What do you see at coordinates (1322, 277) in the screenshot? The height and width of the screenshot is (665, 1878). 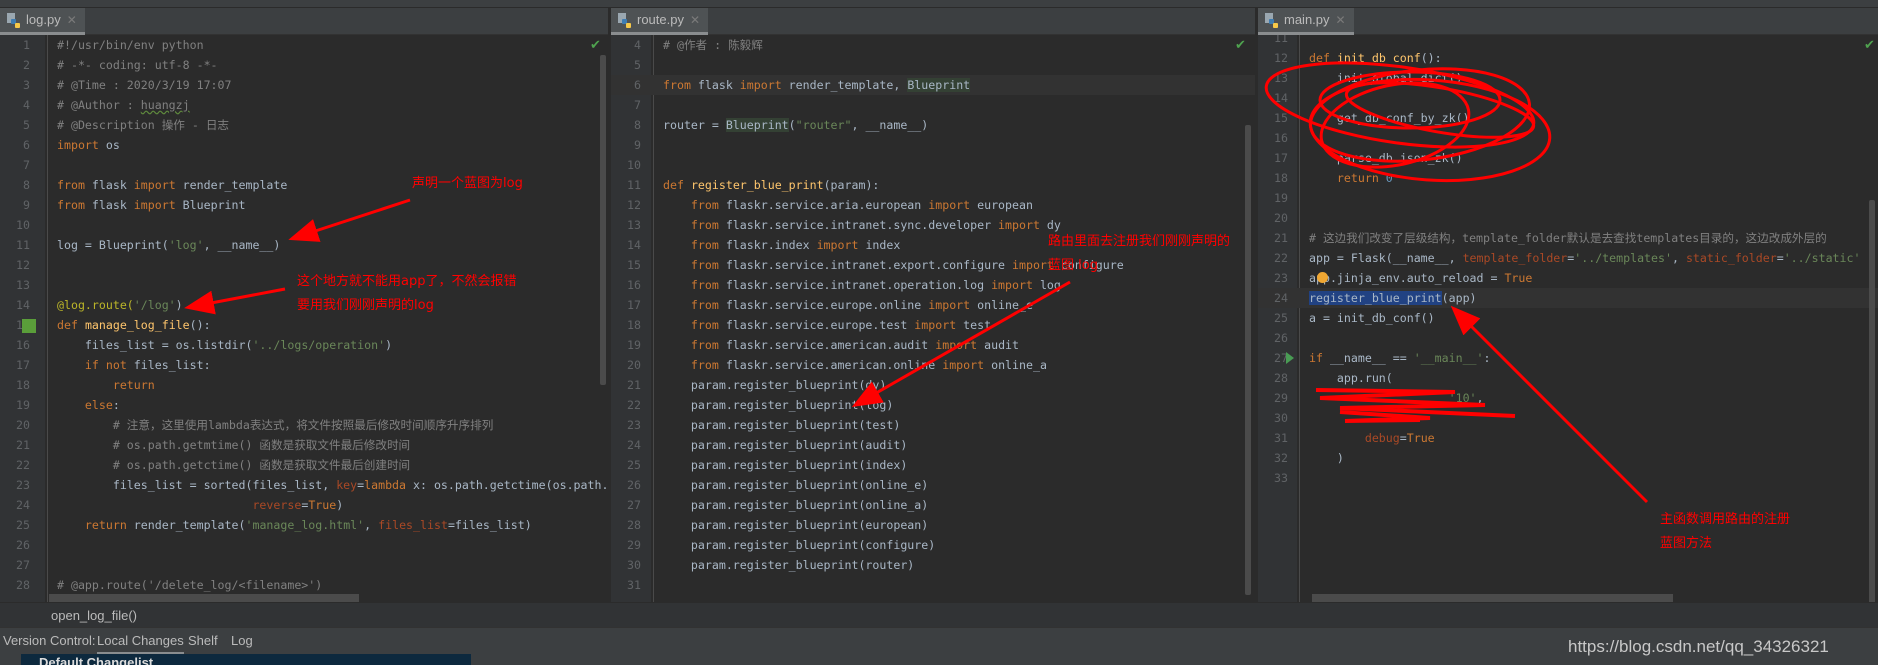 I see `lightbulb-icon` at bounding box center [1322, 277].